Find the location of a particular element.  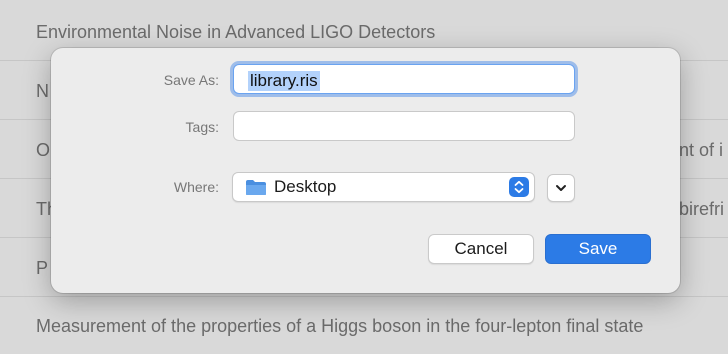

save-button: Save is located at coordinates (598, 249).